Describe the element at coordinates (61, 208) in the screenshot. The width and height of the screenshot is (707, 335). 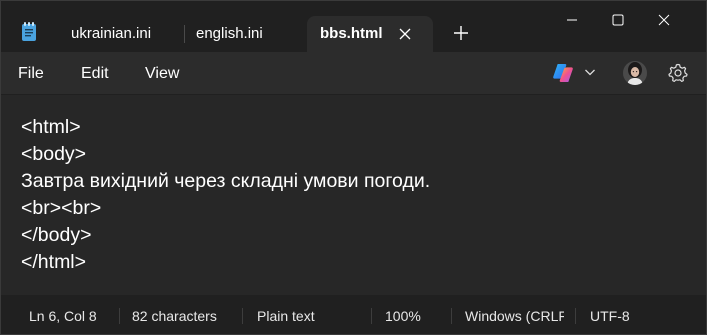
I see `editor-line: <br><br>` at that location.